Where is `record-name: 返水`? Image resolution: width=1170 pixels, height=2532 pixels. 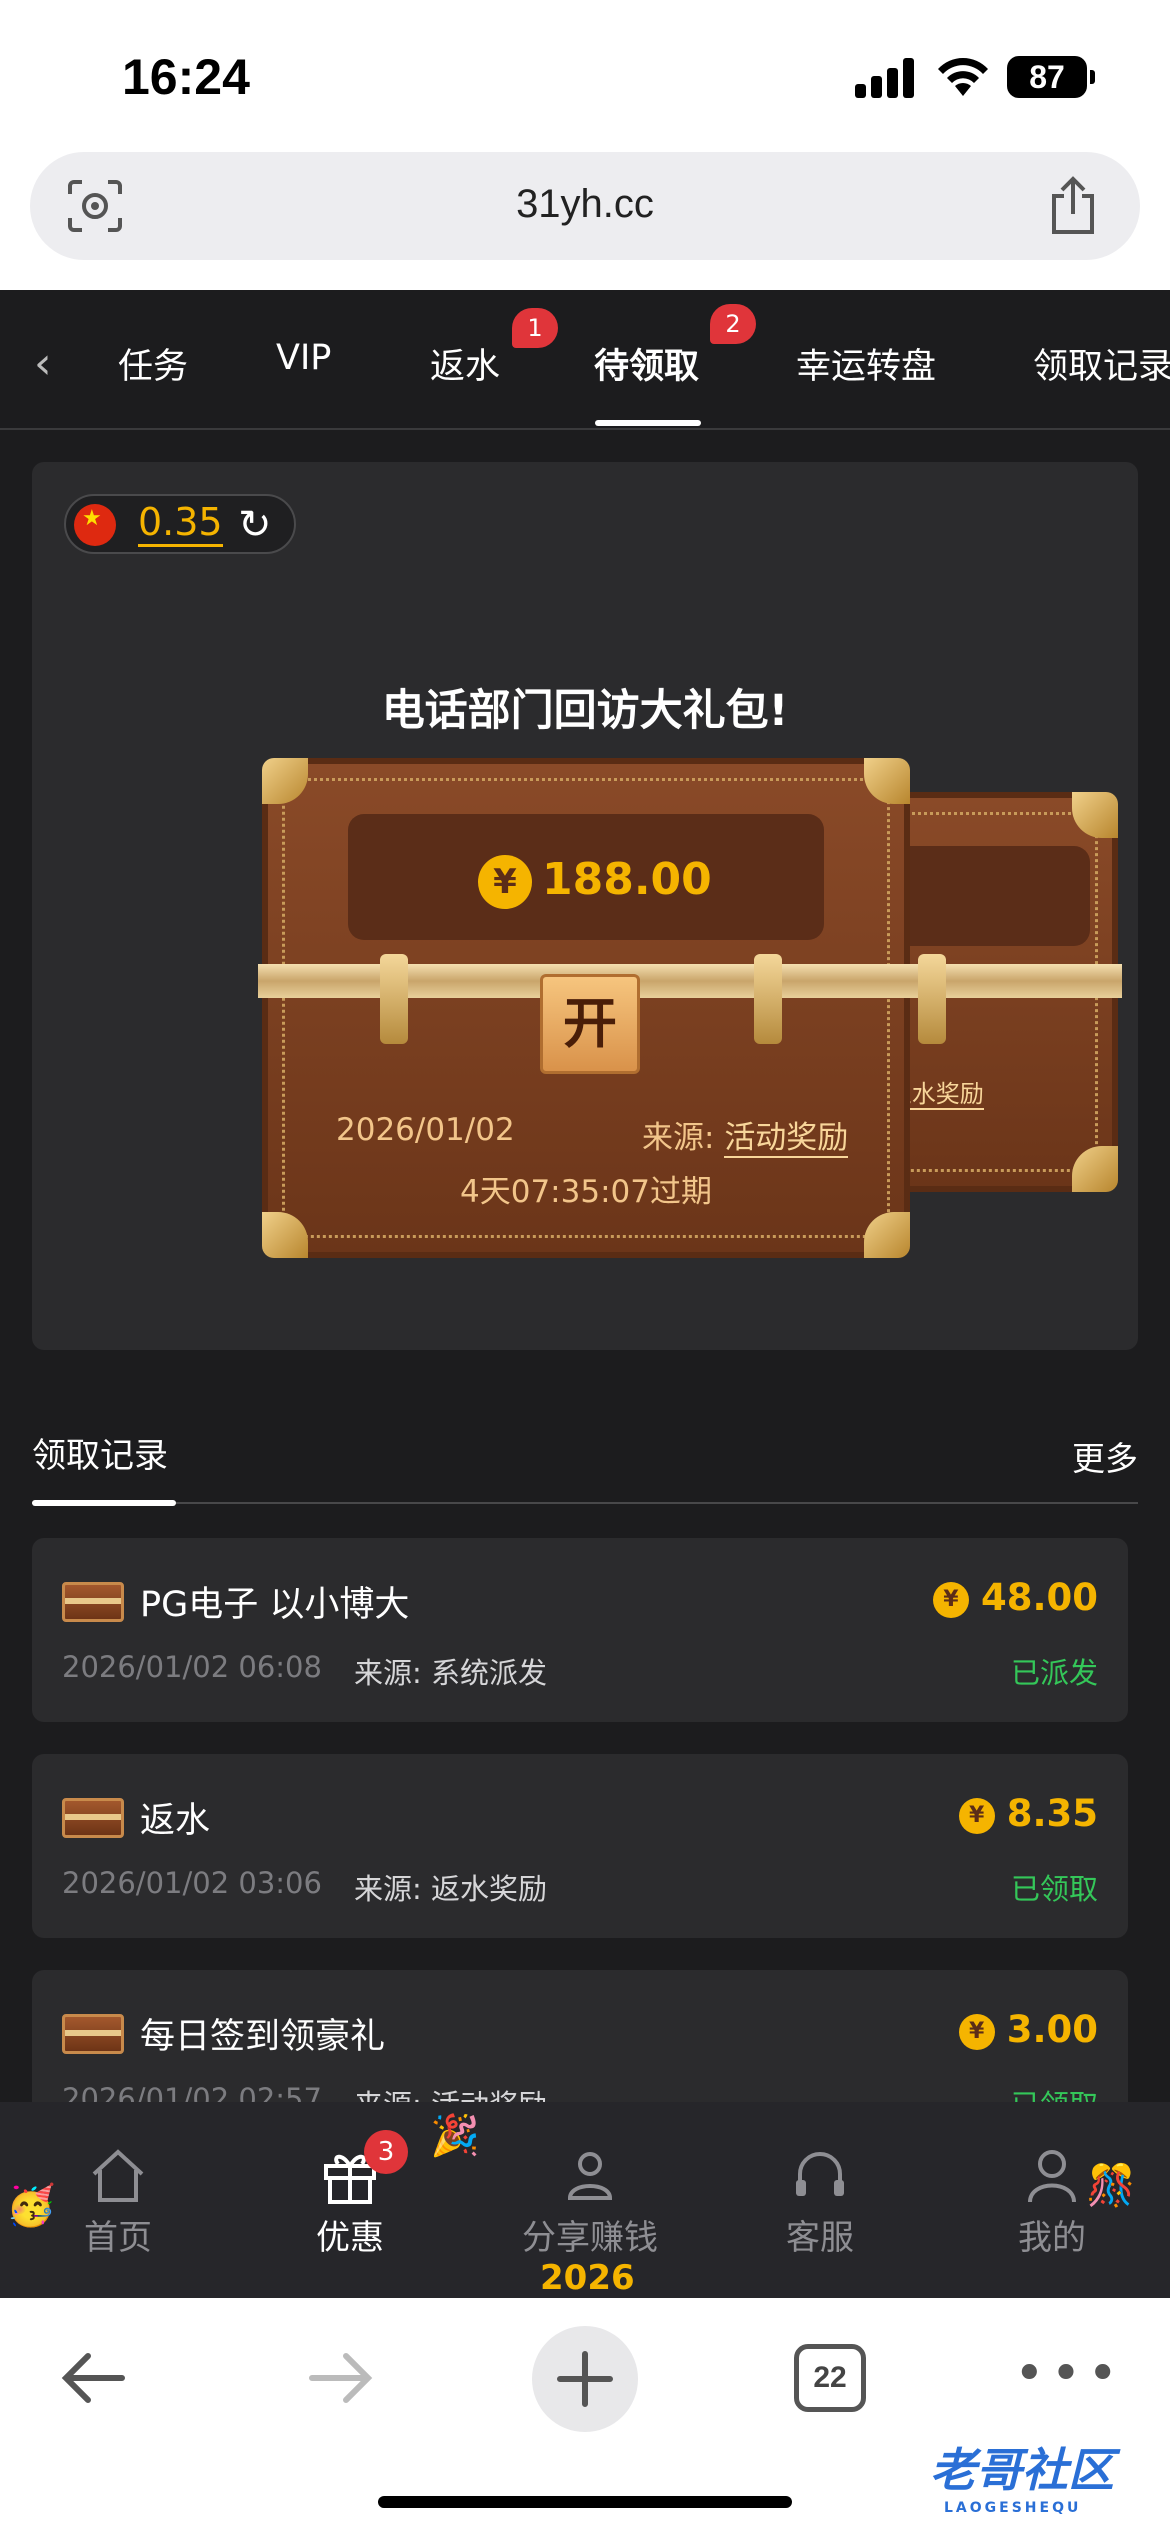
record-name: 返水 is located at coordinates (175, 1821).